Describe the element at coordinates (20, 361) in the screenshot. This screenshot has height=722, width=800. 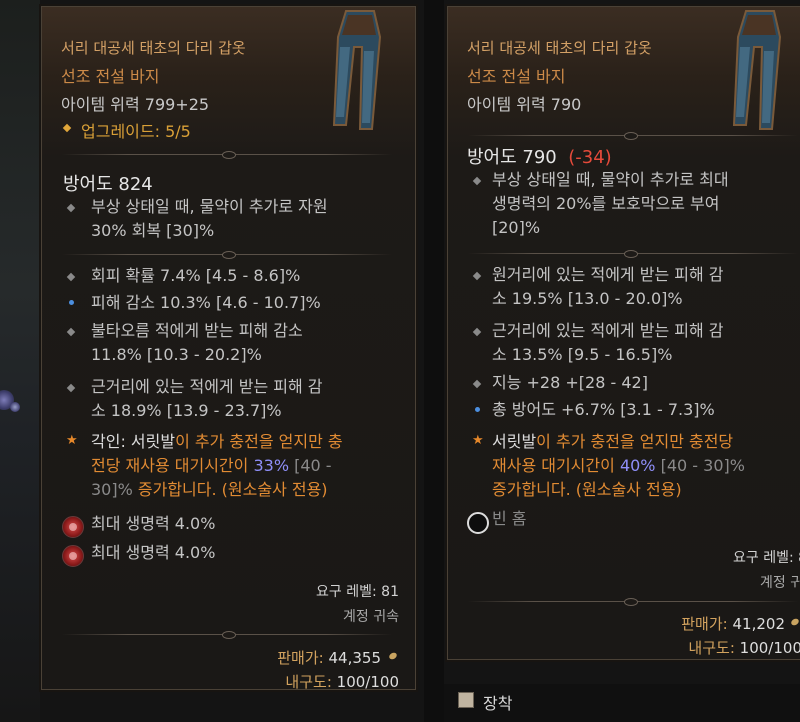
I see `background-scene-left` at that location.